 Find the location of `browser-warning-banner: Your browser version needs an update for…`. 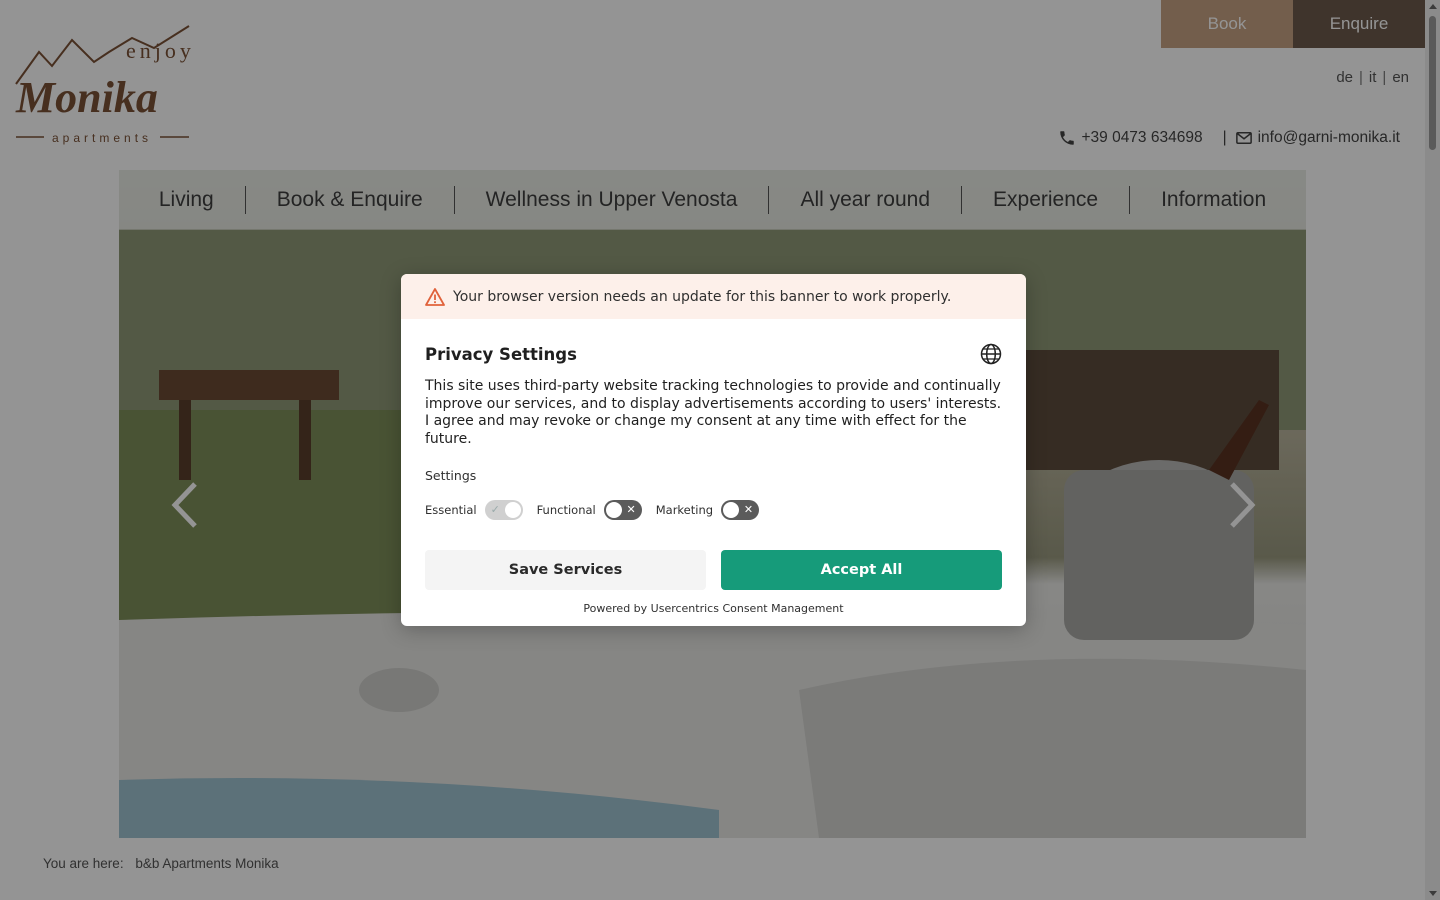

browser-warning-banner: Your browser version needs an update for… is located at coordinates (713, 296).